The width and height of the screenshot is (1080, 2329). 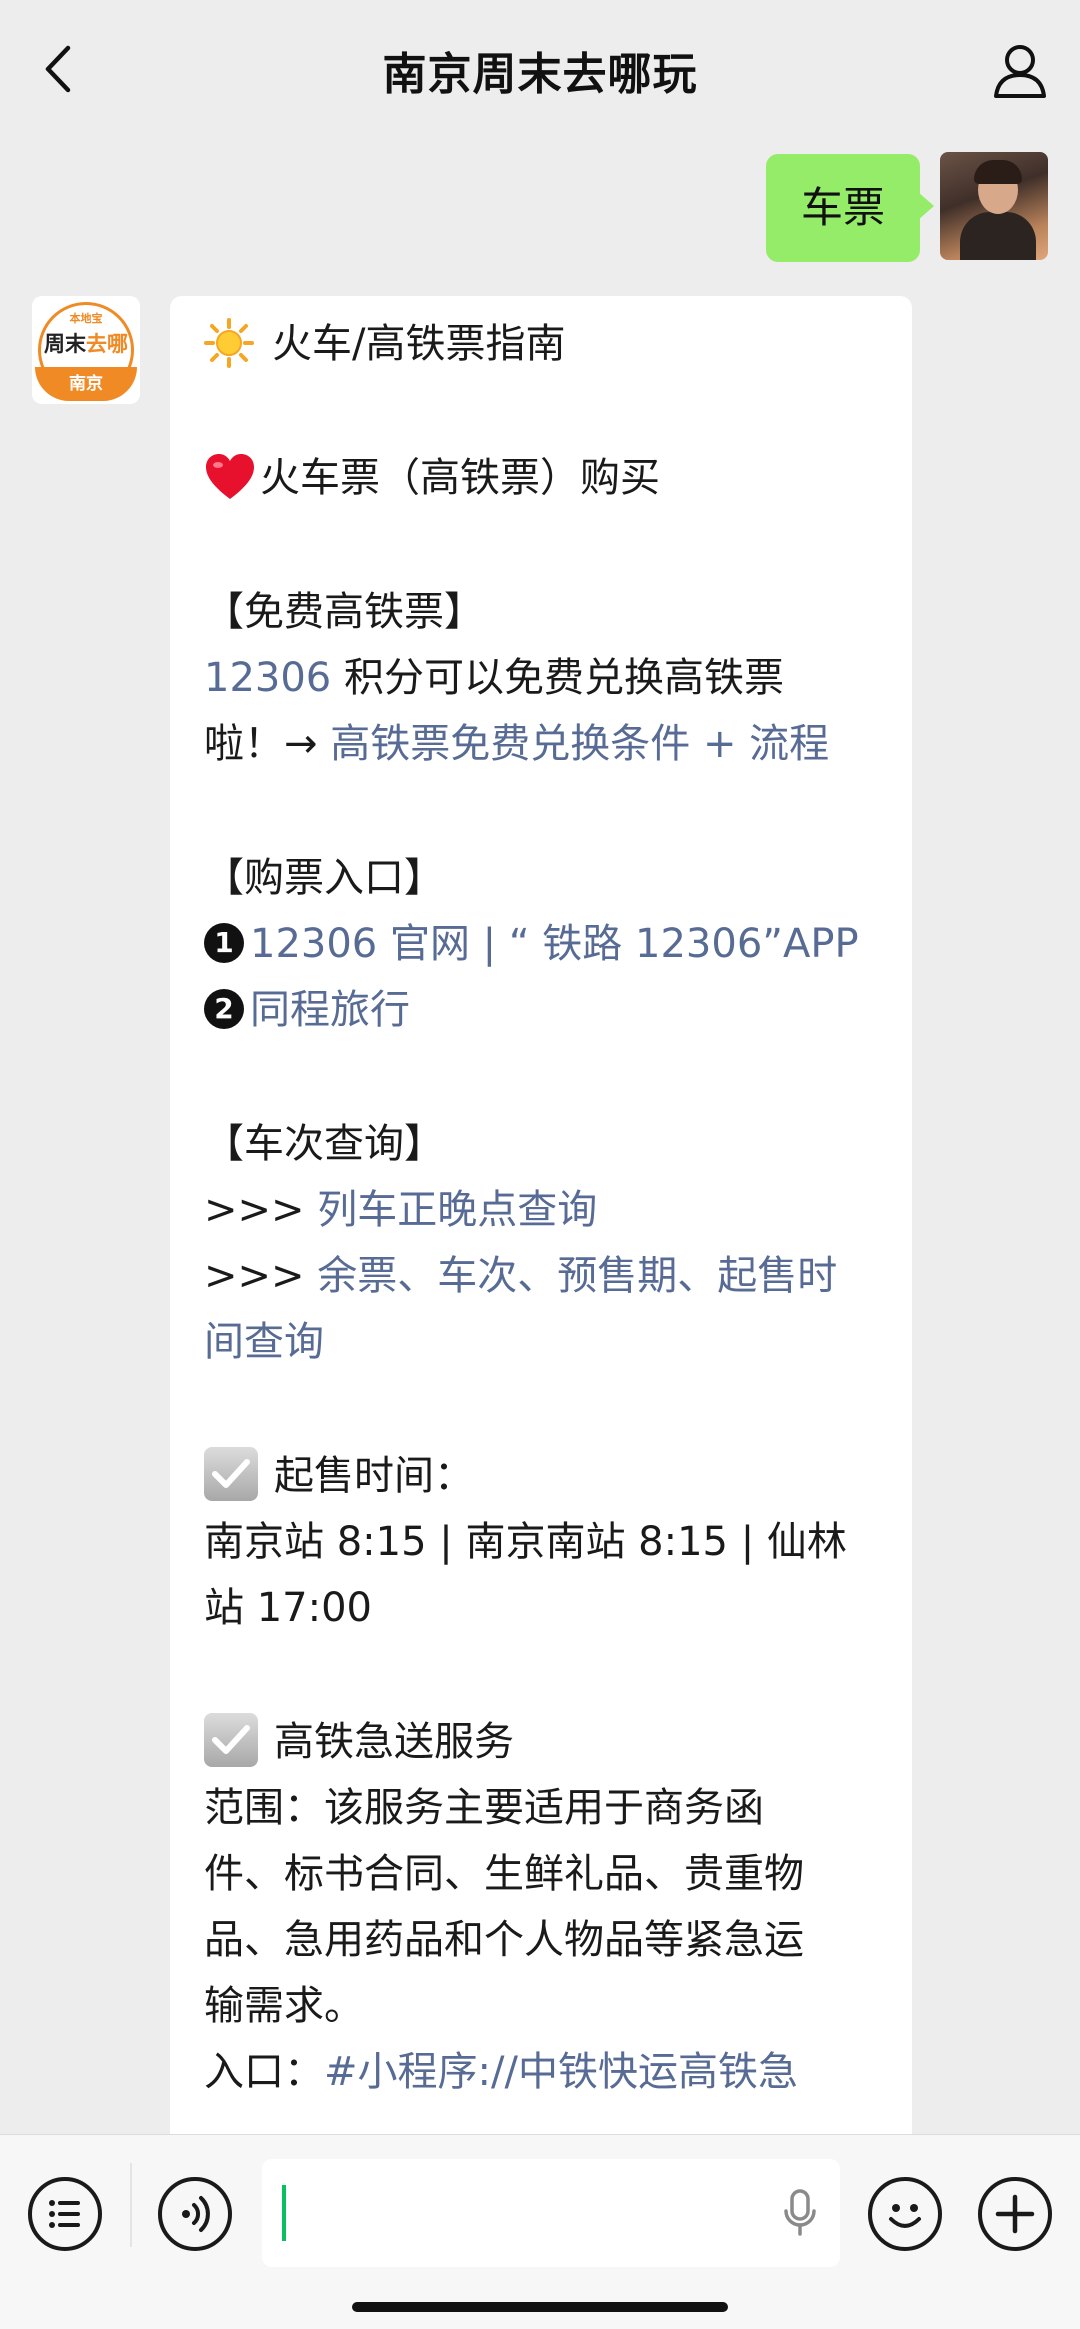 What do you see at coordinates (546, 1476) in the screenshot?
I see `sale-time-title-line: 起售时间：` at bounding box center [546, 1476].